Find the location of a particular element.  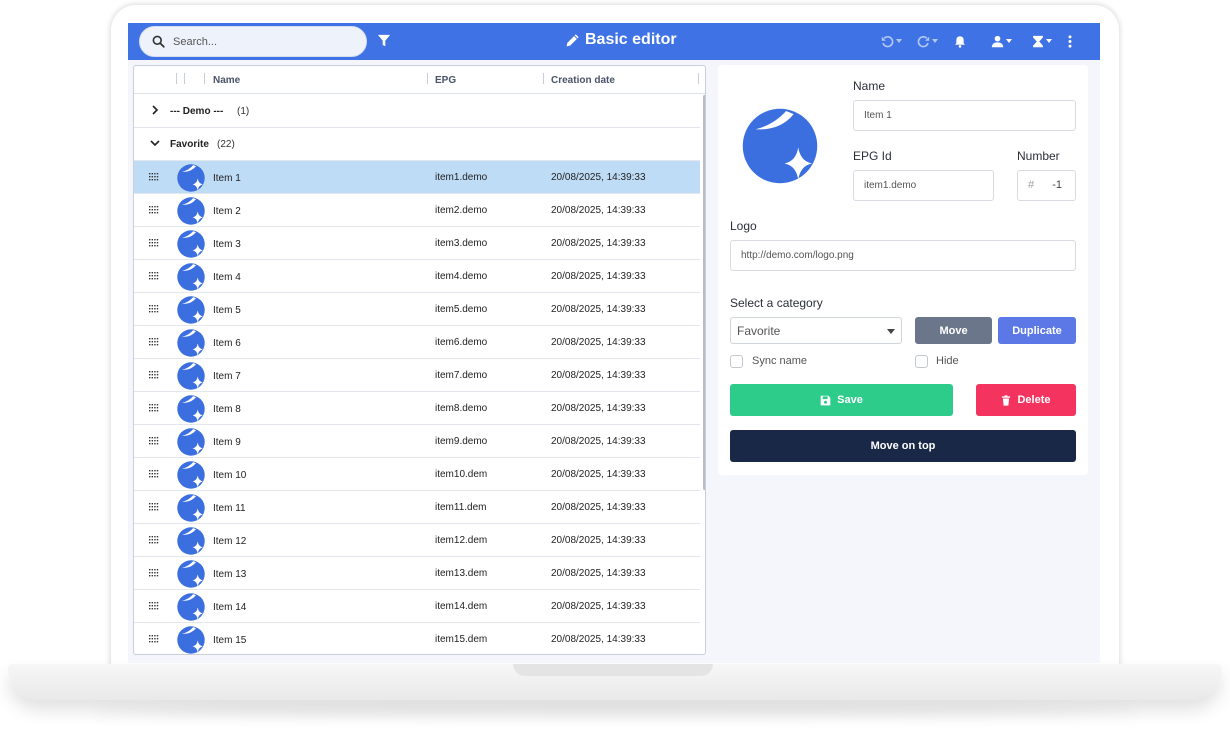

hide-checkbox is located at coordinates (921, 361).